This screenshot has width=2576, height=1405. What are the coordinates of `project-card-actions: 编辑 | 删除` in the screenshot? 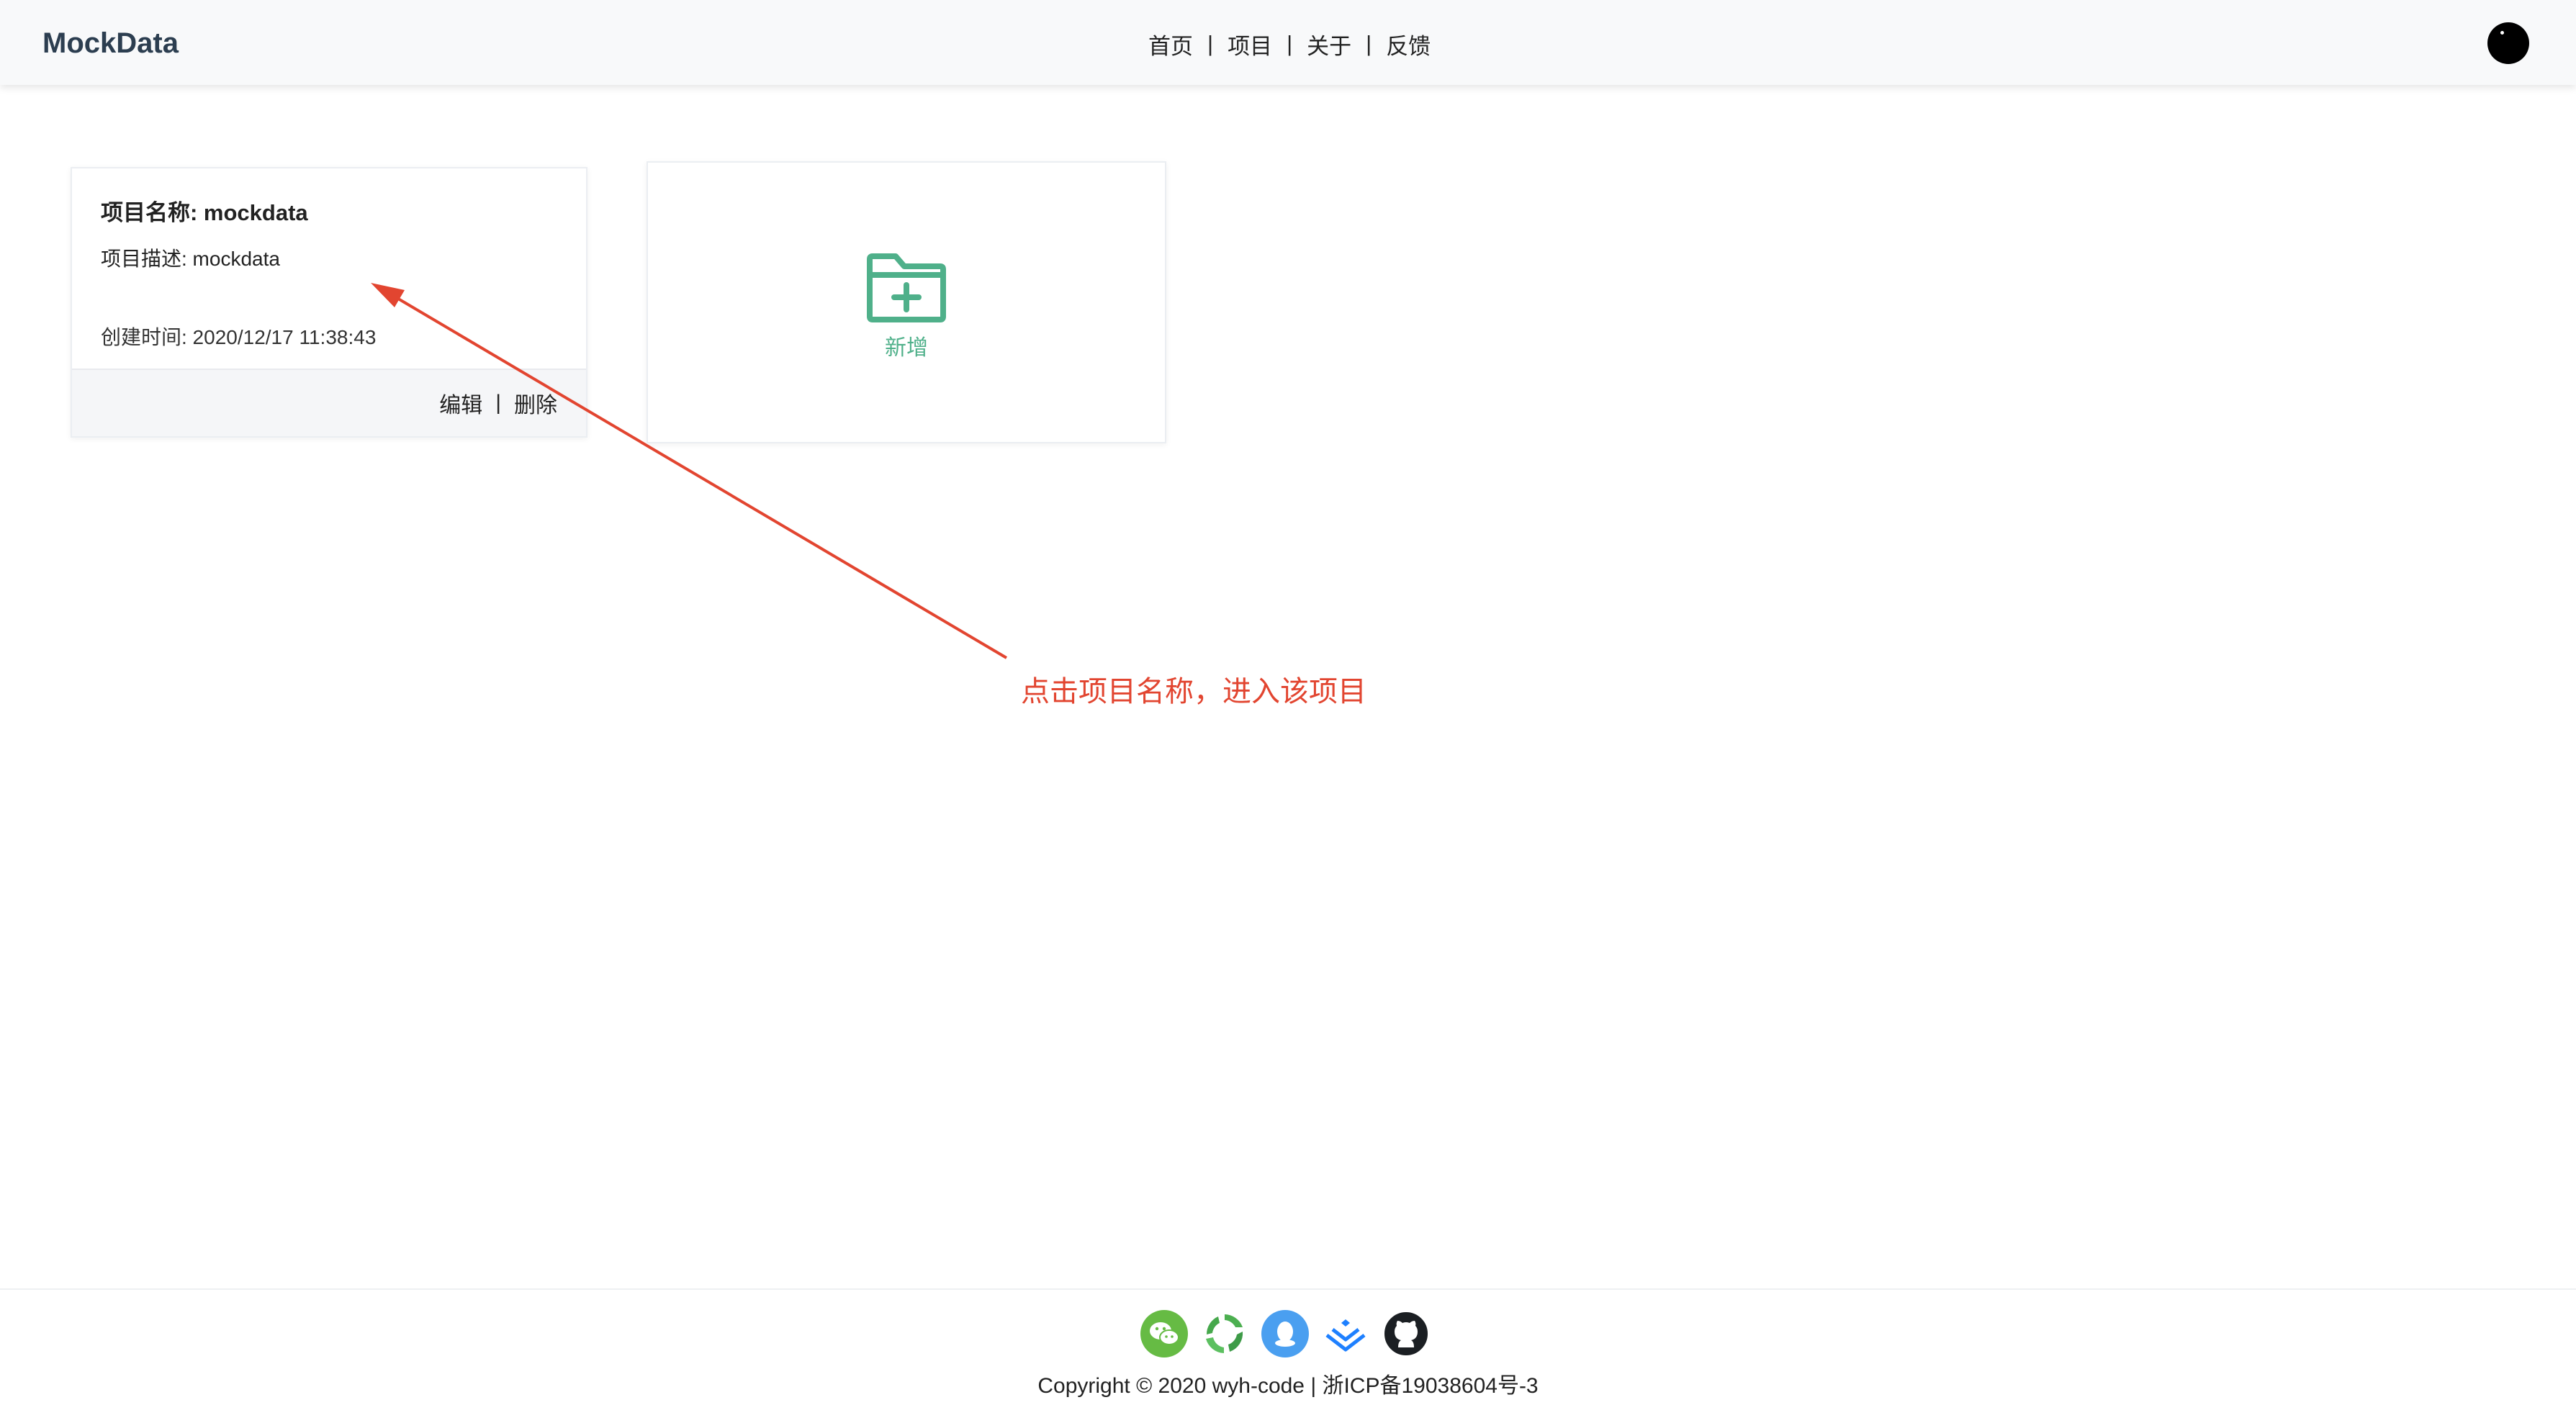 It's located at (498, 403).